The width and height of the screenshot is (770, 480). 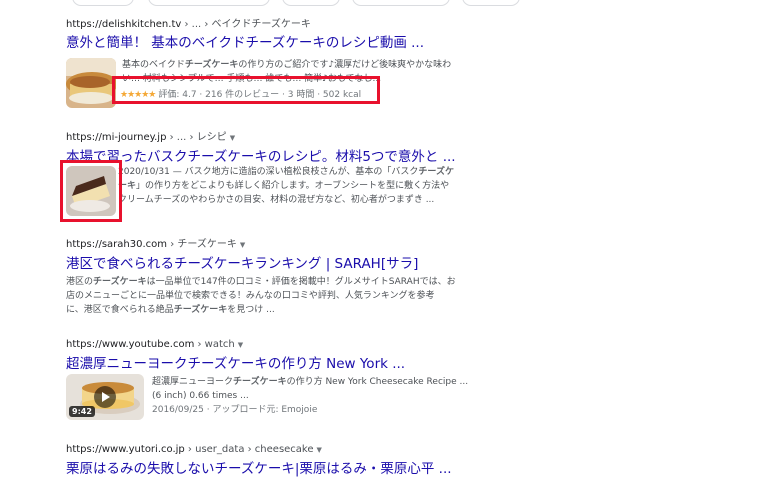 I want to click on result-site: https://delishkitchen.tv, so click(x=124, y=24).